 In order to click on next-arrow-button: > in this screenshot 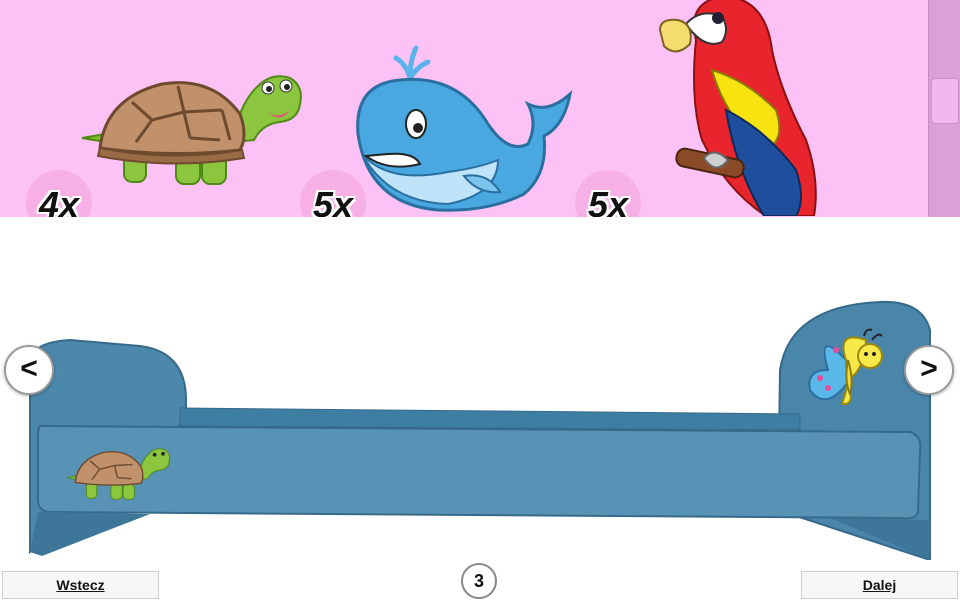, I will do `click(929, 370)`.